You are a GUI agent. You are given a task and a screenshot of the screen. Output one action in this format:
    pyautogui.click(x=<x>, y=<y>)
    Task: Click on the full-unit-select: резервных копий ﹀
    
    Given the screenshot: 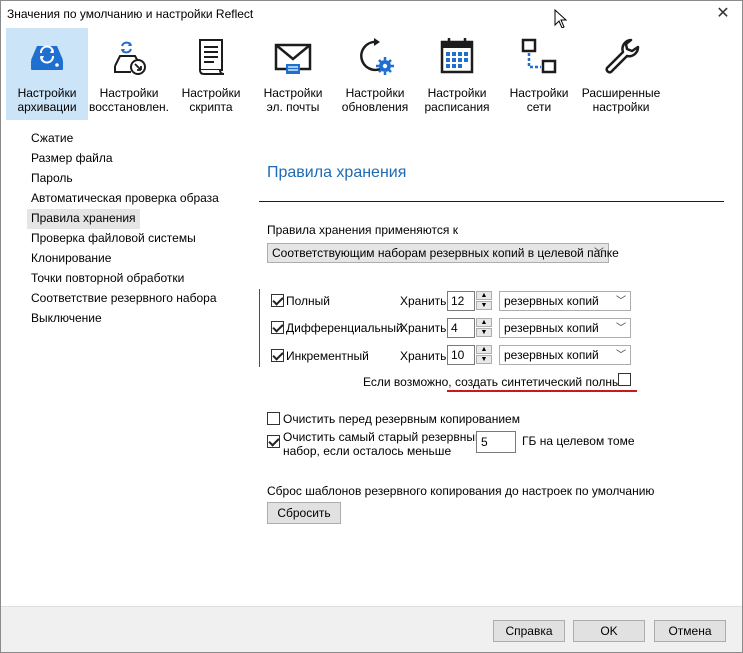 What is the action you would take?
    pyautogui.click(x=565, y=301)
    